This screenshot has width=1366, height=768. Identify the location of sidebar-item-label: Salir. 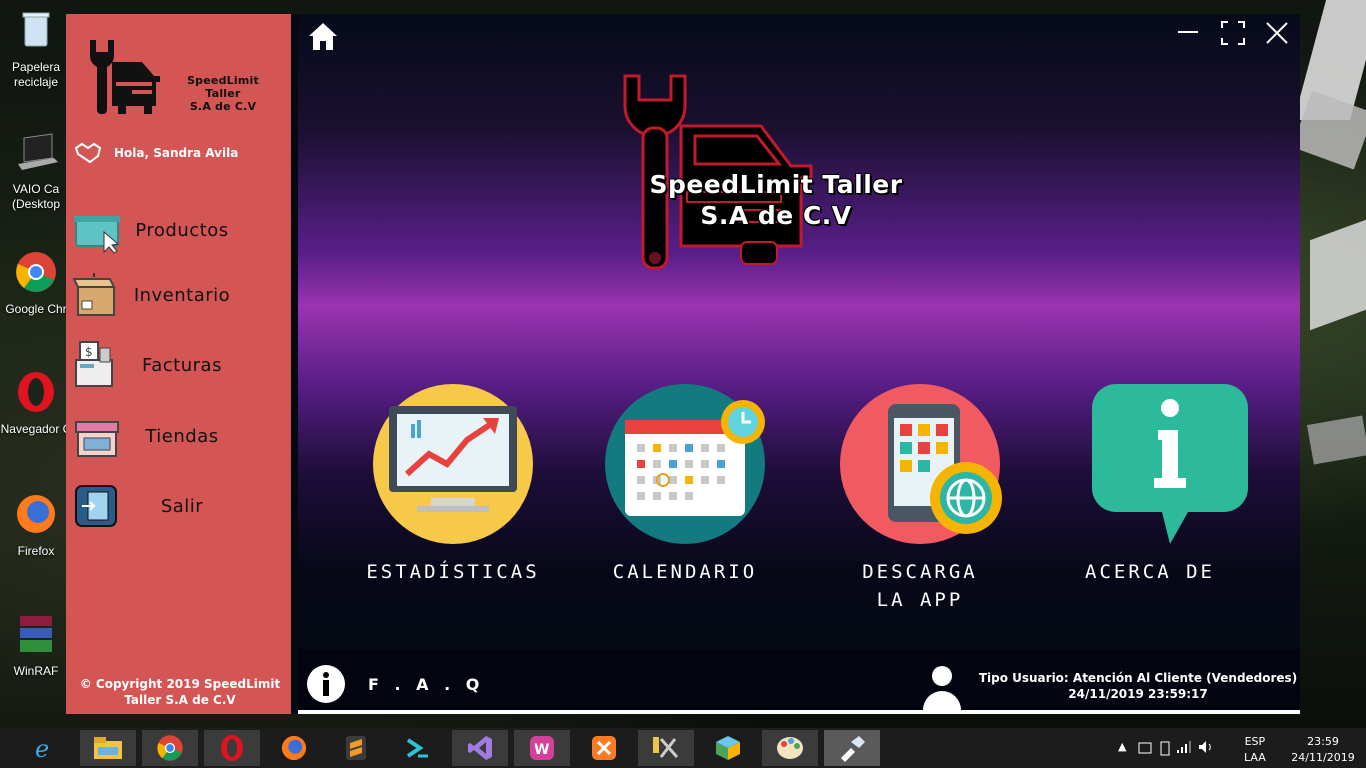
(182, 506).